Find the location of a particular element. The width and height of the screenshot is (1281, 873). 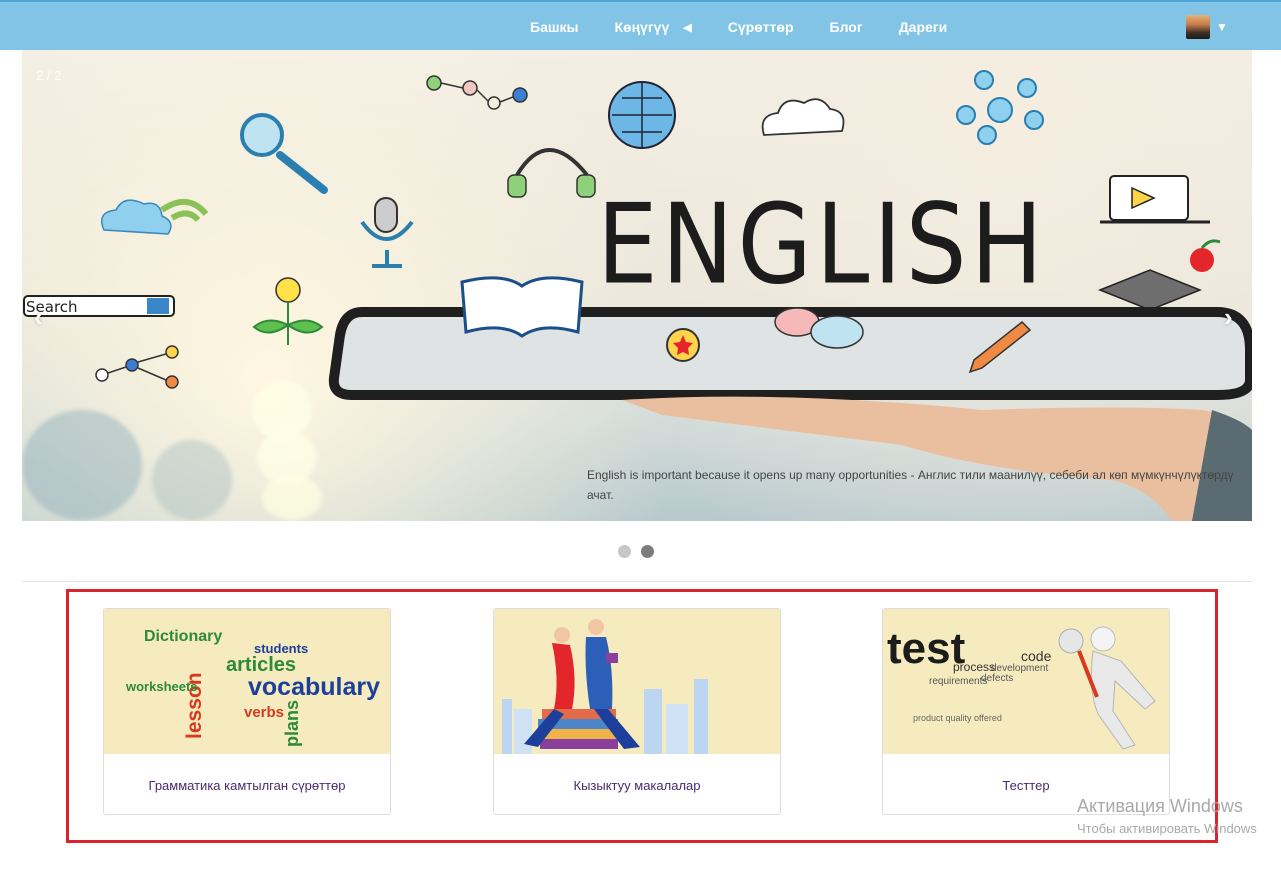

word-cloud-word: plans is located at coordinates (292, 723).